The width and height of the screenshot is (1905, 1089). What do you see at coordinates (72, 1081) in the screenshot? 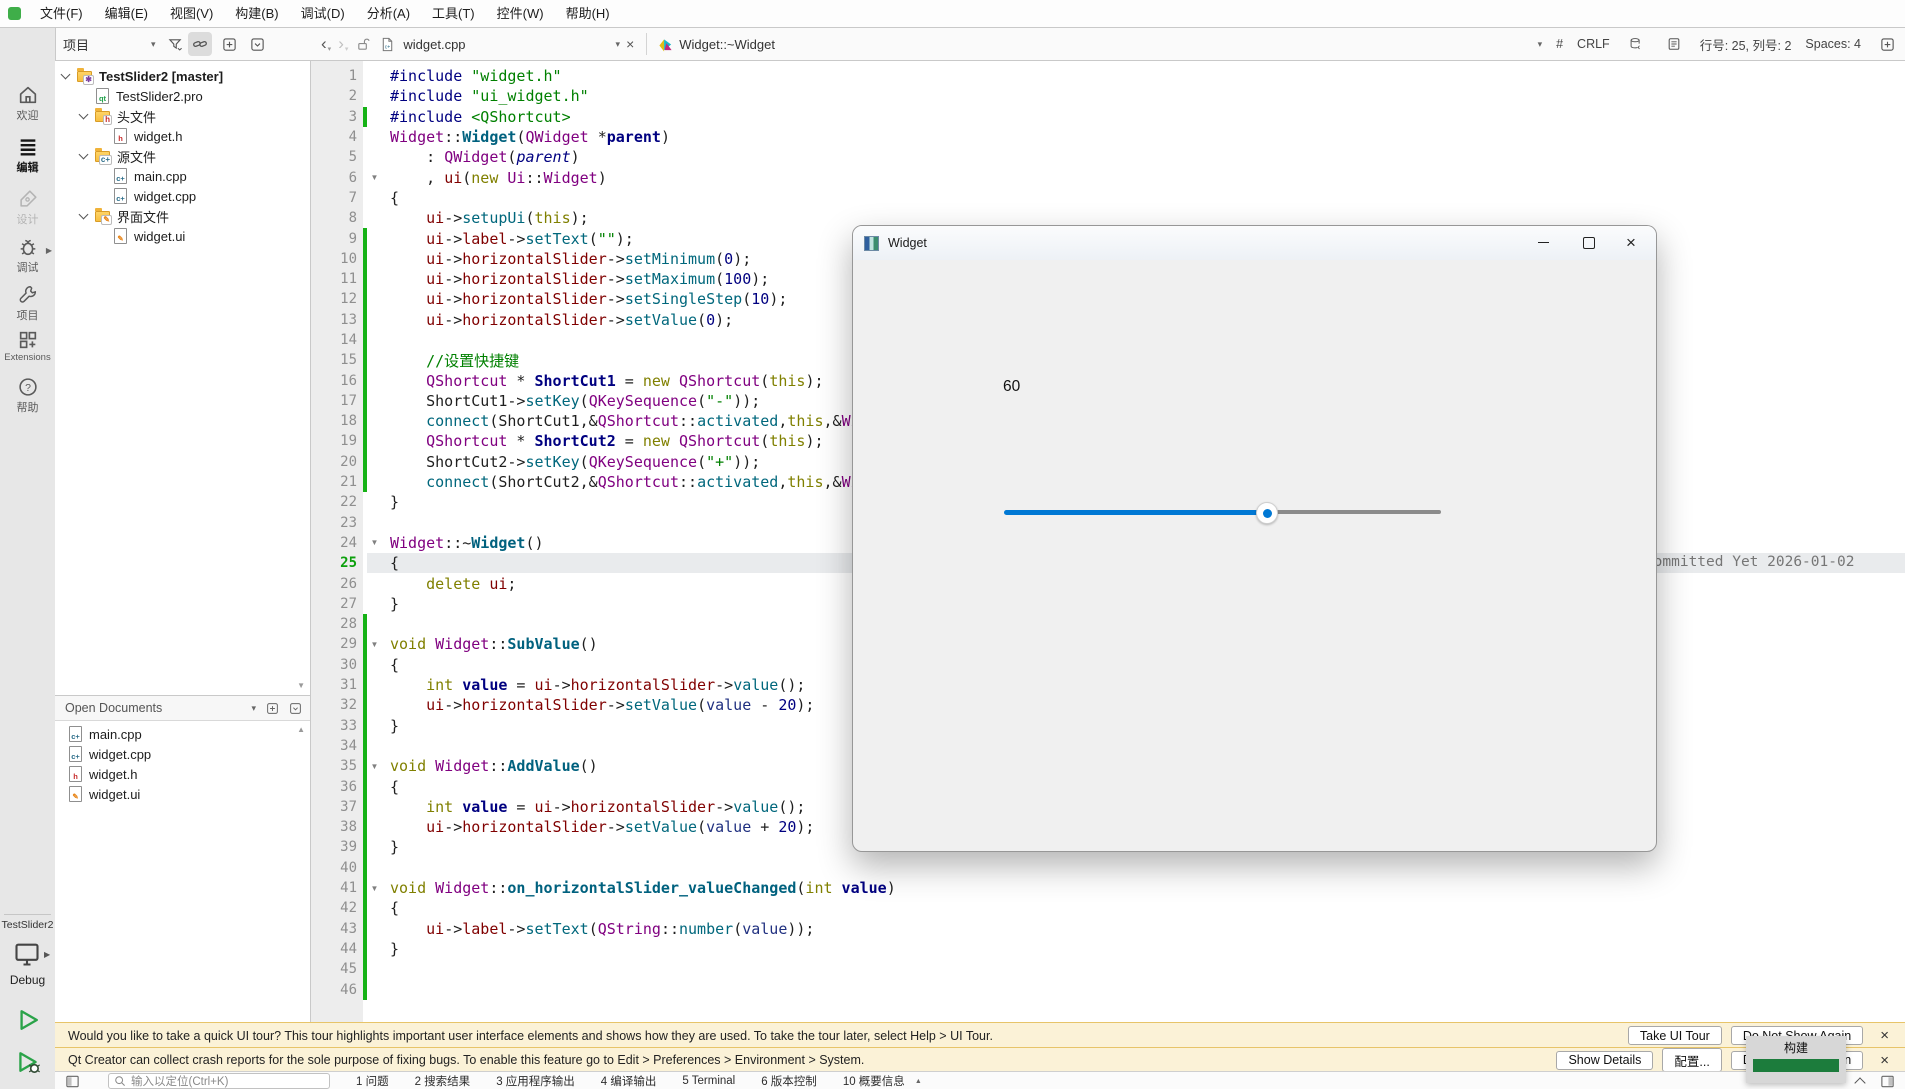
I see `toggle-left-sidebar-icon` at bounding box center [72, 1081].